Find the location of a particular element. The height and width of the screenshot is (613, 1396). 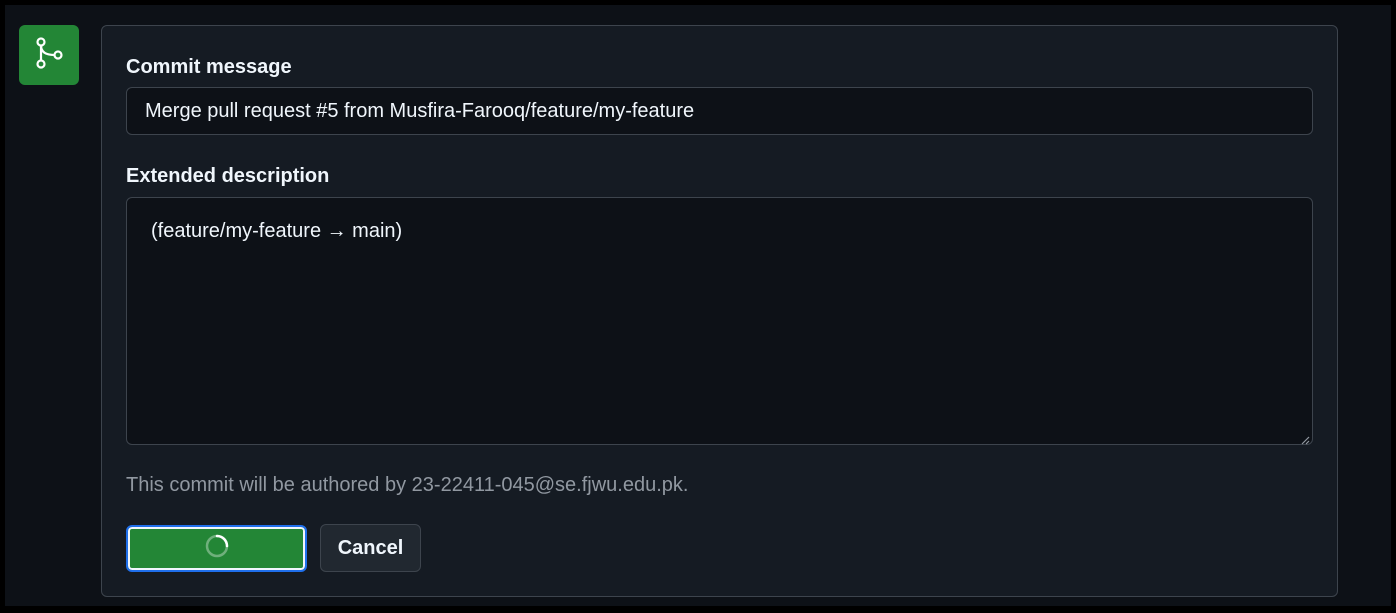

cancel-button: Cancel is located at coordinates (370, 548).